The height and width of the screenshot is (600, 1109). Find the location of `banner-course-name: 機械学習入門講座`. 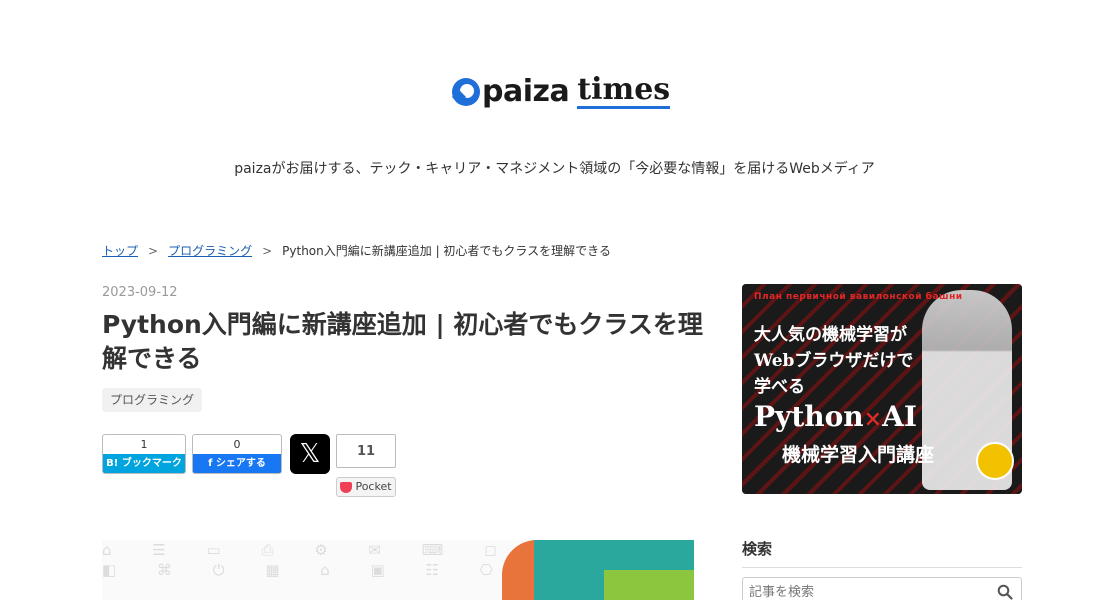

banner-course-name: 機械学習入門講座 is located at coordinates (858, 455).